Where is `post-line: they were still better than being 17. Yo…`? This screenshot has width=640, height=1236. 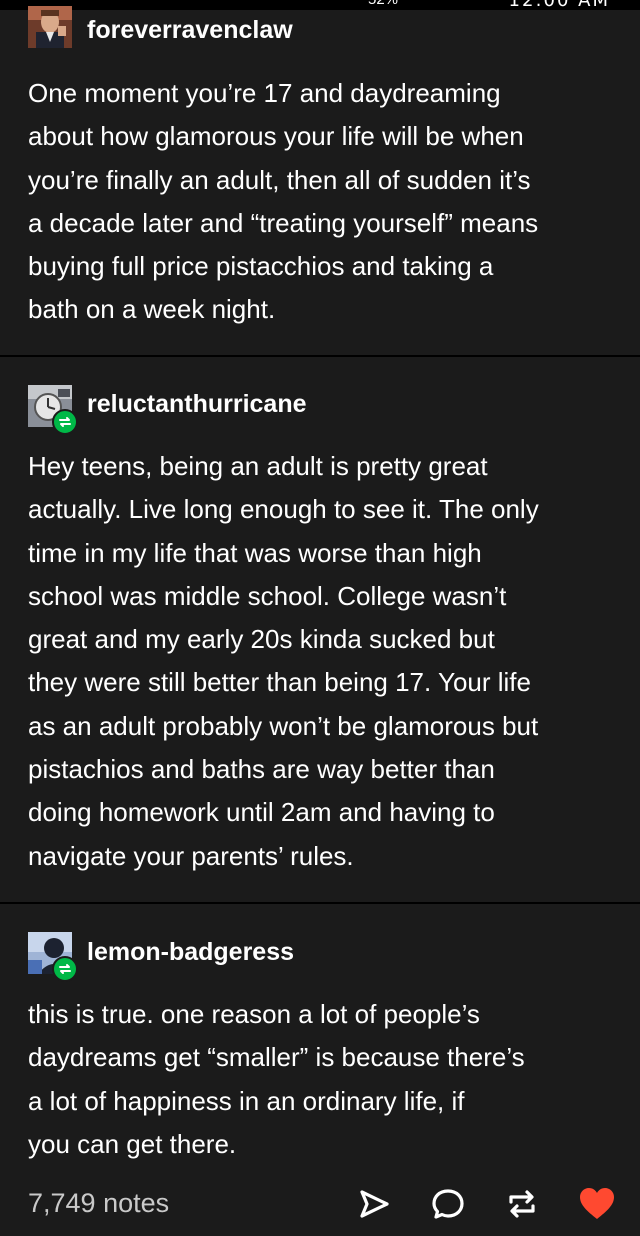
post-line: they were still better than being 17. Yo… is located at coordinates (279, 682).